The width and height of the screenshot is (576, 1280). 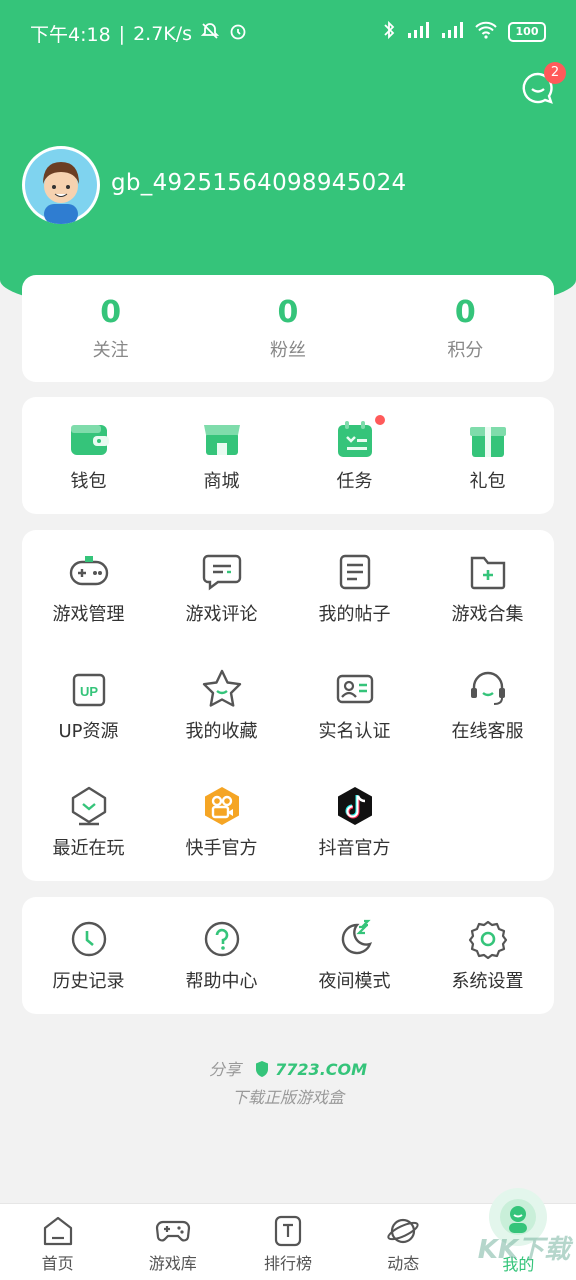 I want to click on clock-icon, so click(x=89, y=939).